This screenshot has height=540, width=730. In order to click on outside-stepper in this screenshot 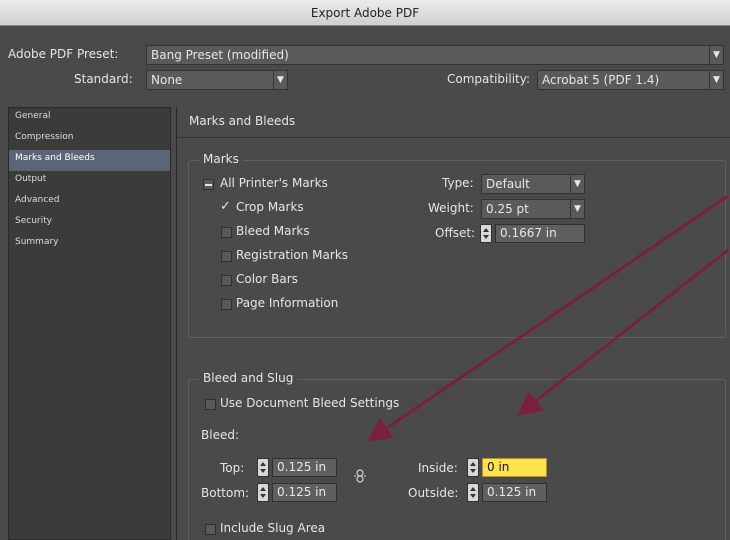, I will do `click(473, 492)`.